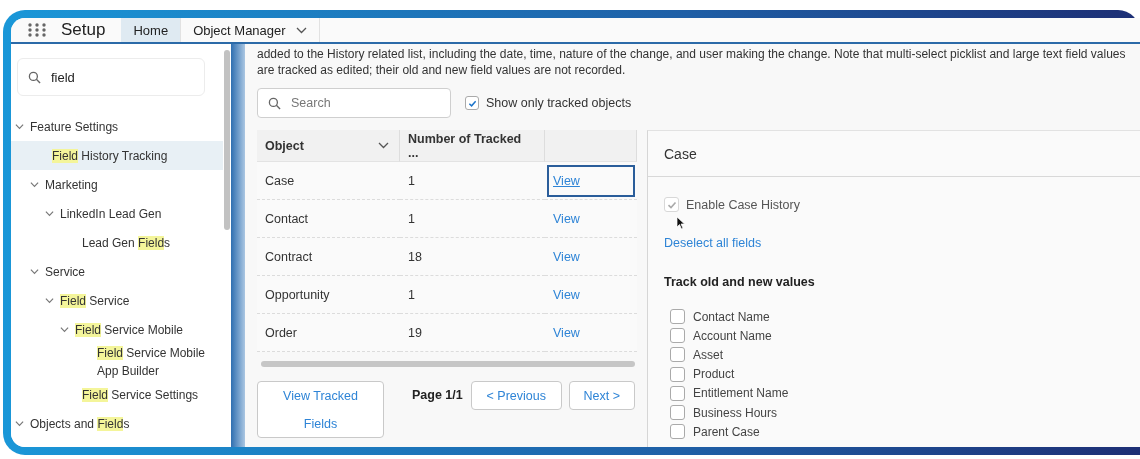 The height and width of the screenshot is (459, 1140). Describe the element at coordinates (328, 146) in the screenshot. I see `column-header: Object` at that location.